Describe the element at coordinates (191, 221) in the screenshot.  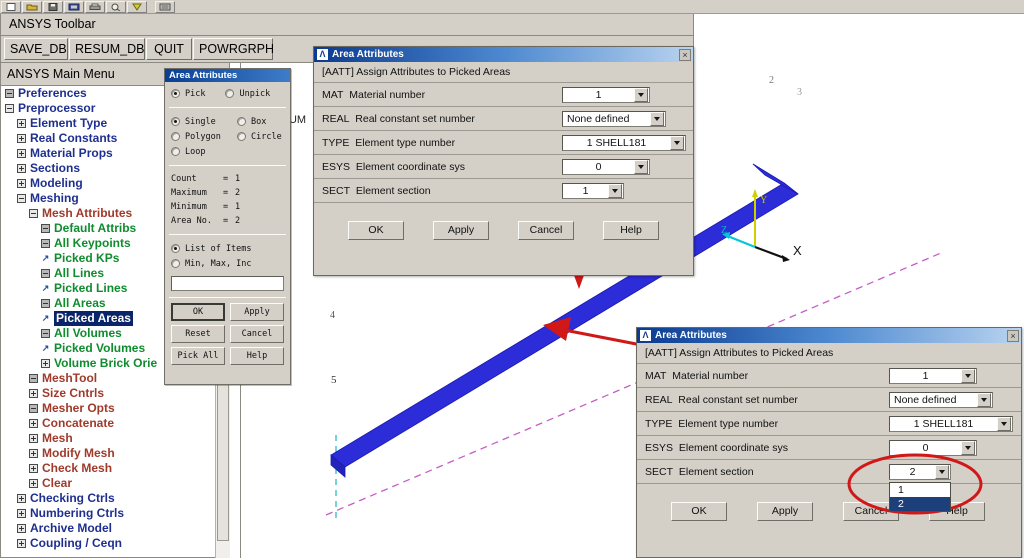
I see `counter-key: Area No.` at that location.